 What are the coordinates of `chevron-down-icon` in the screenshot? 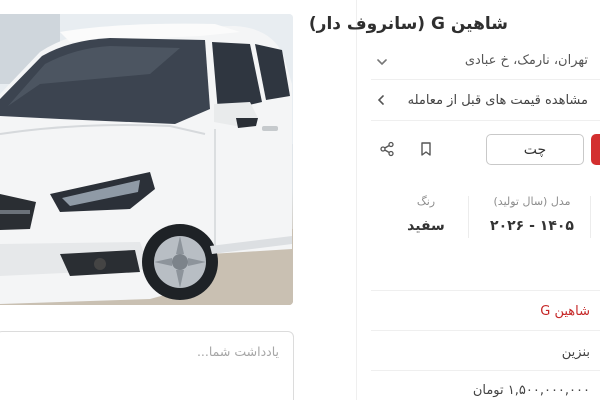 It's located at (382, 62).